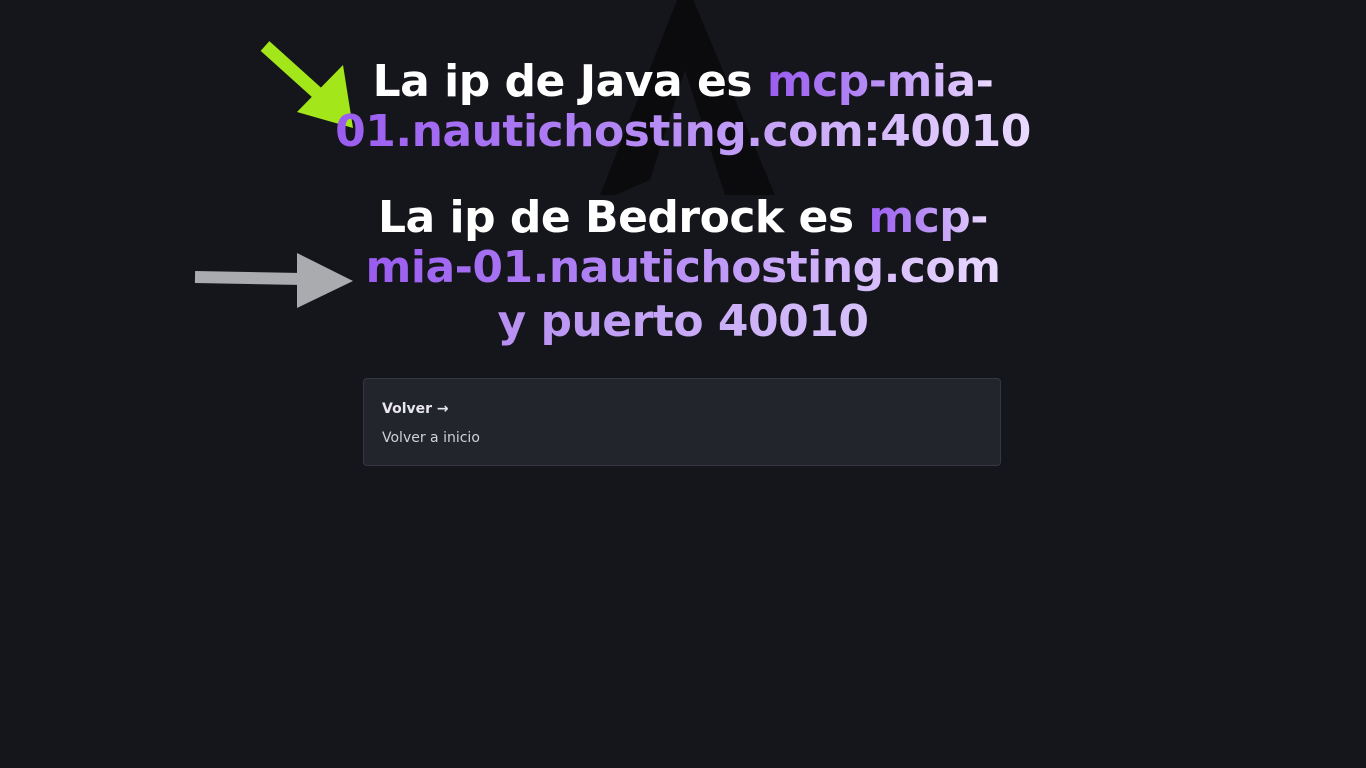  I want to click on java-ip-prefix: La ip de Java es, so click(569, 81).